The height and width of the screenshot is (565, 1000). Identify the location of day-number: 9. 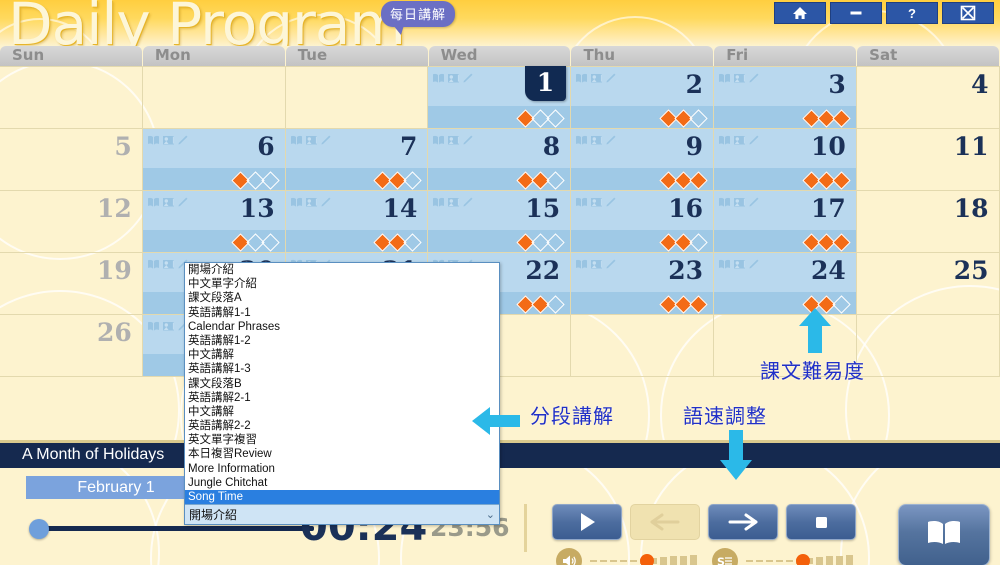
(694, 146).